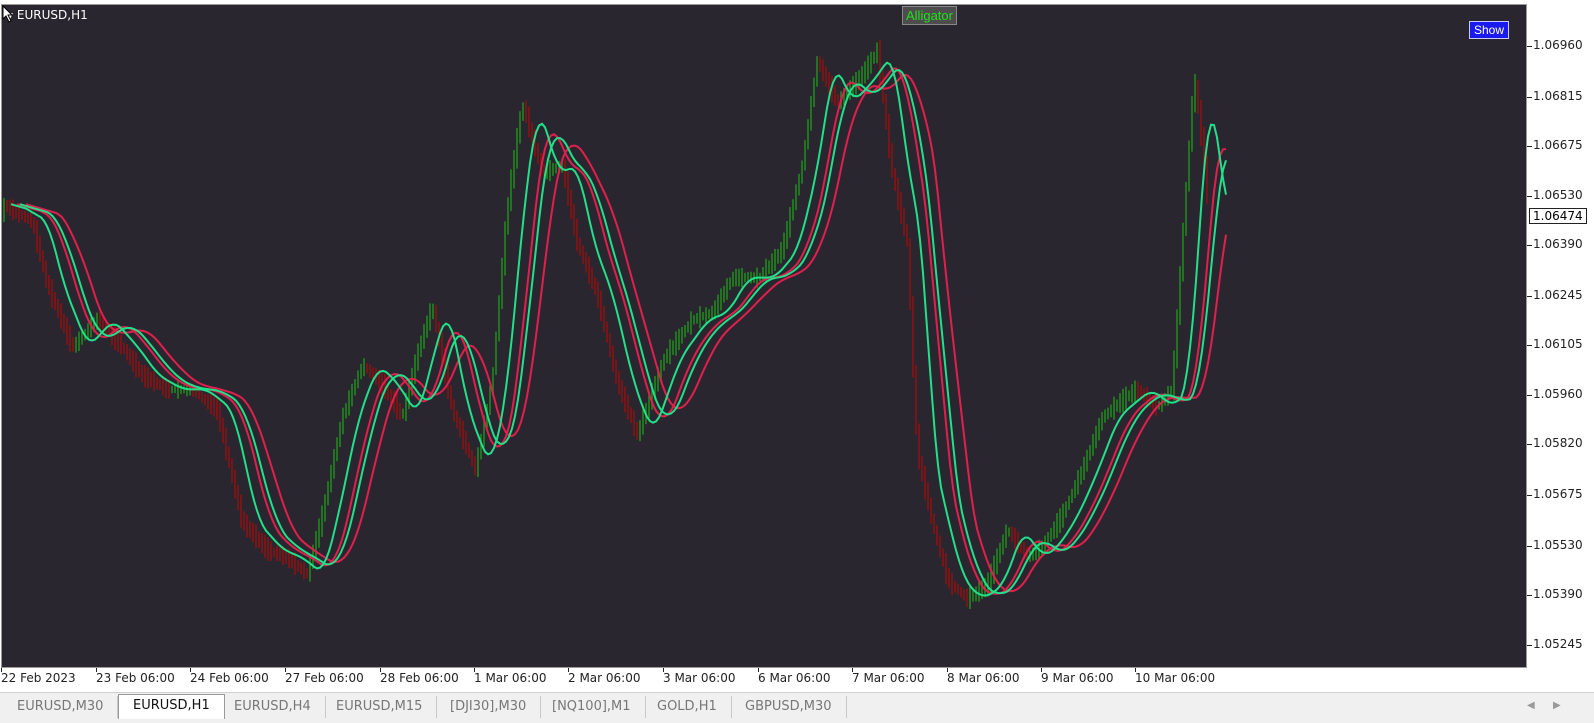  Describe the element at coordinates (789, 707) in the screenshot. I see `tab-gbpusd-m30: GBPUSD,M30` at that location.